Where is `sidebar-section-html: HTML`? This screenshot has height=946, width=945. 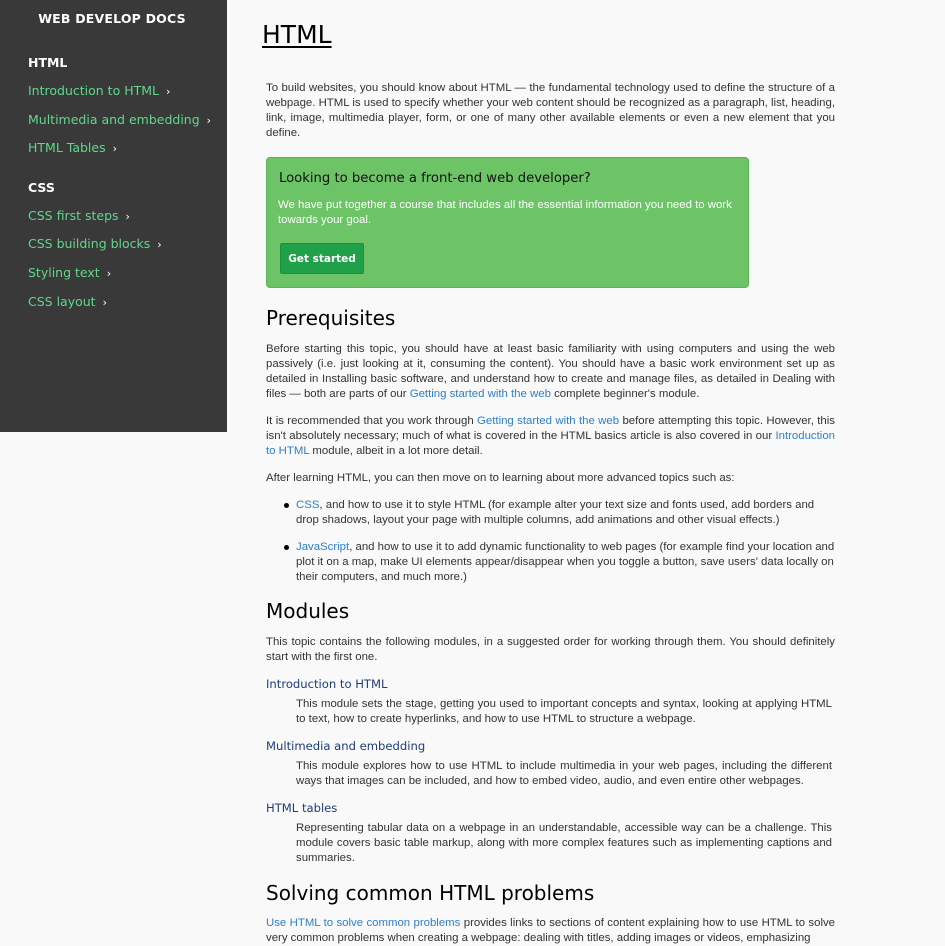
sidebar-section-html: HTML is located at coordinates (48, 62).